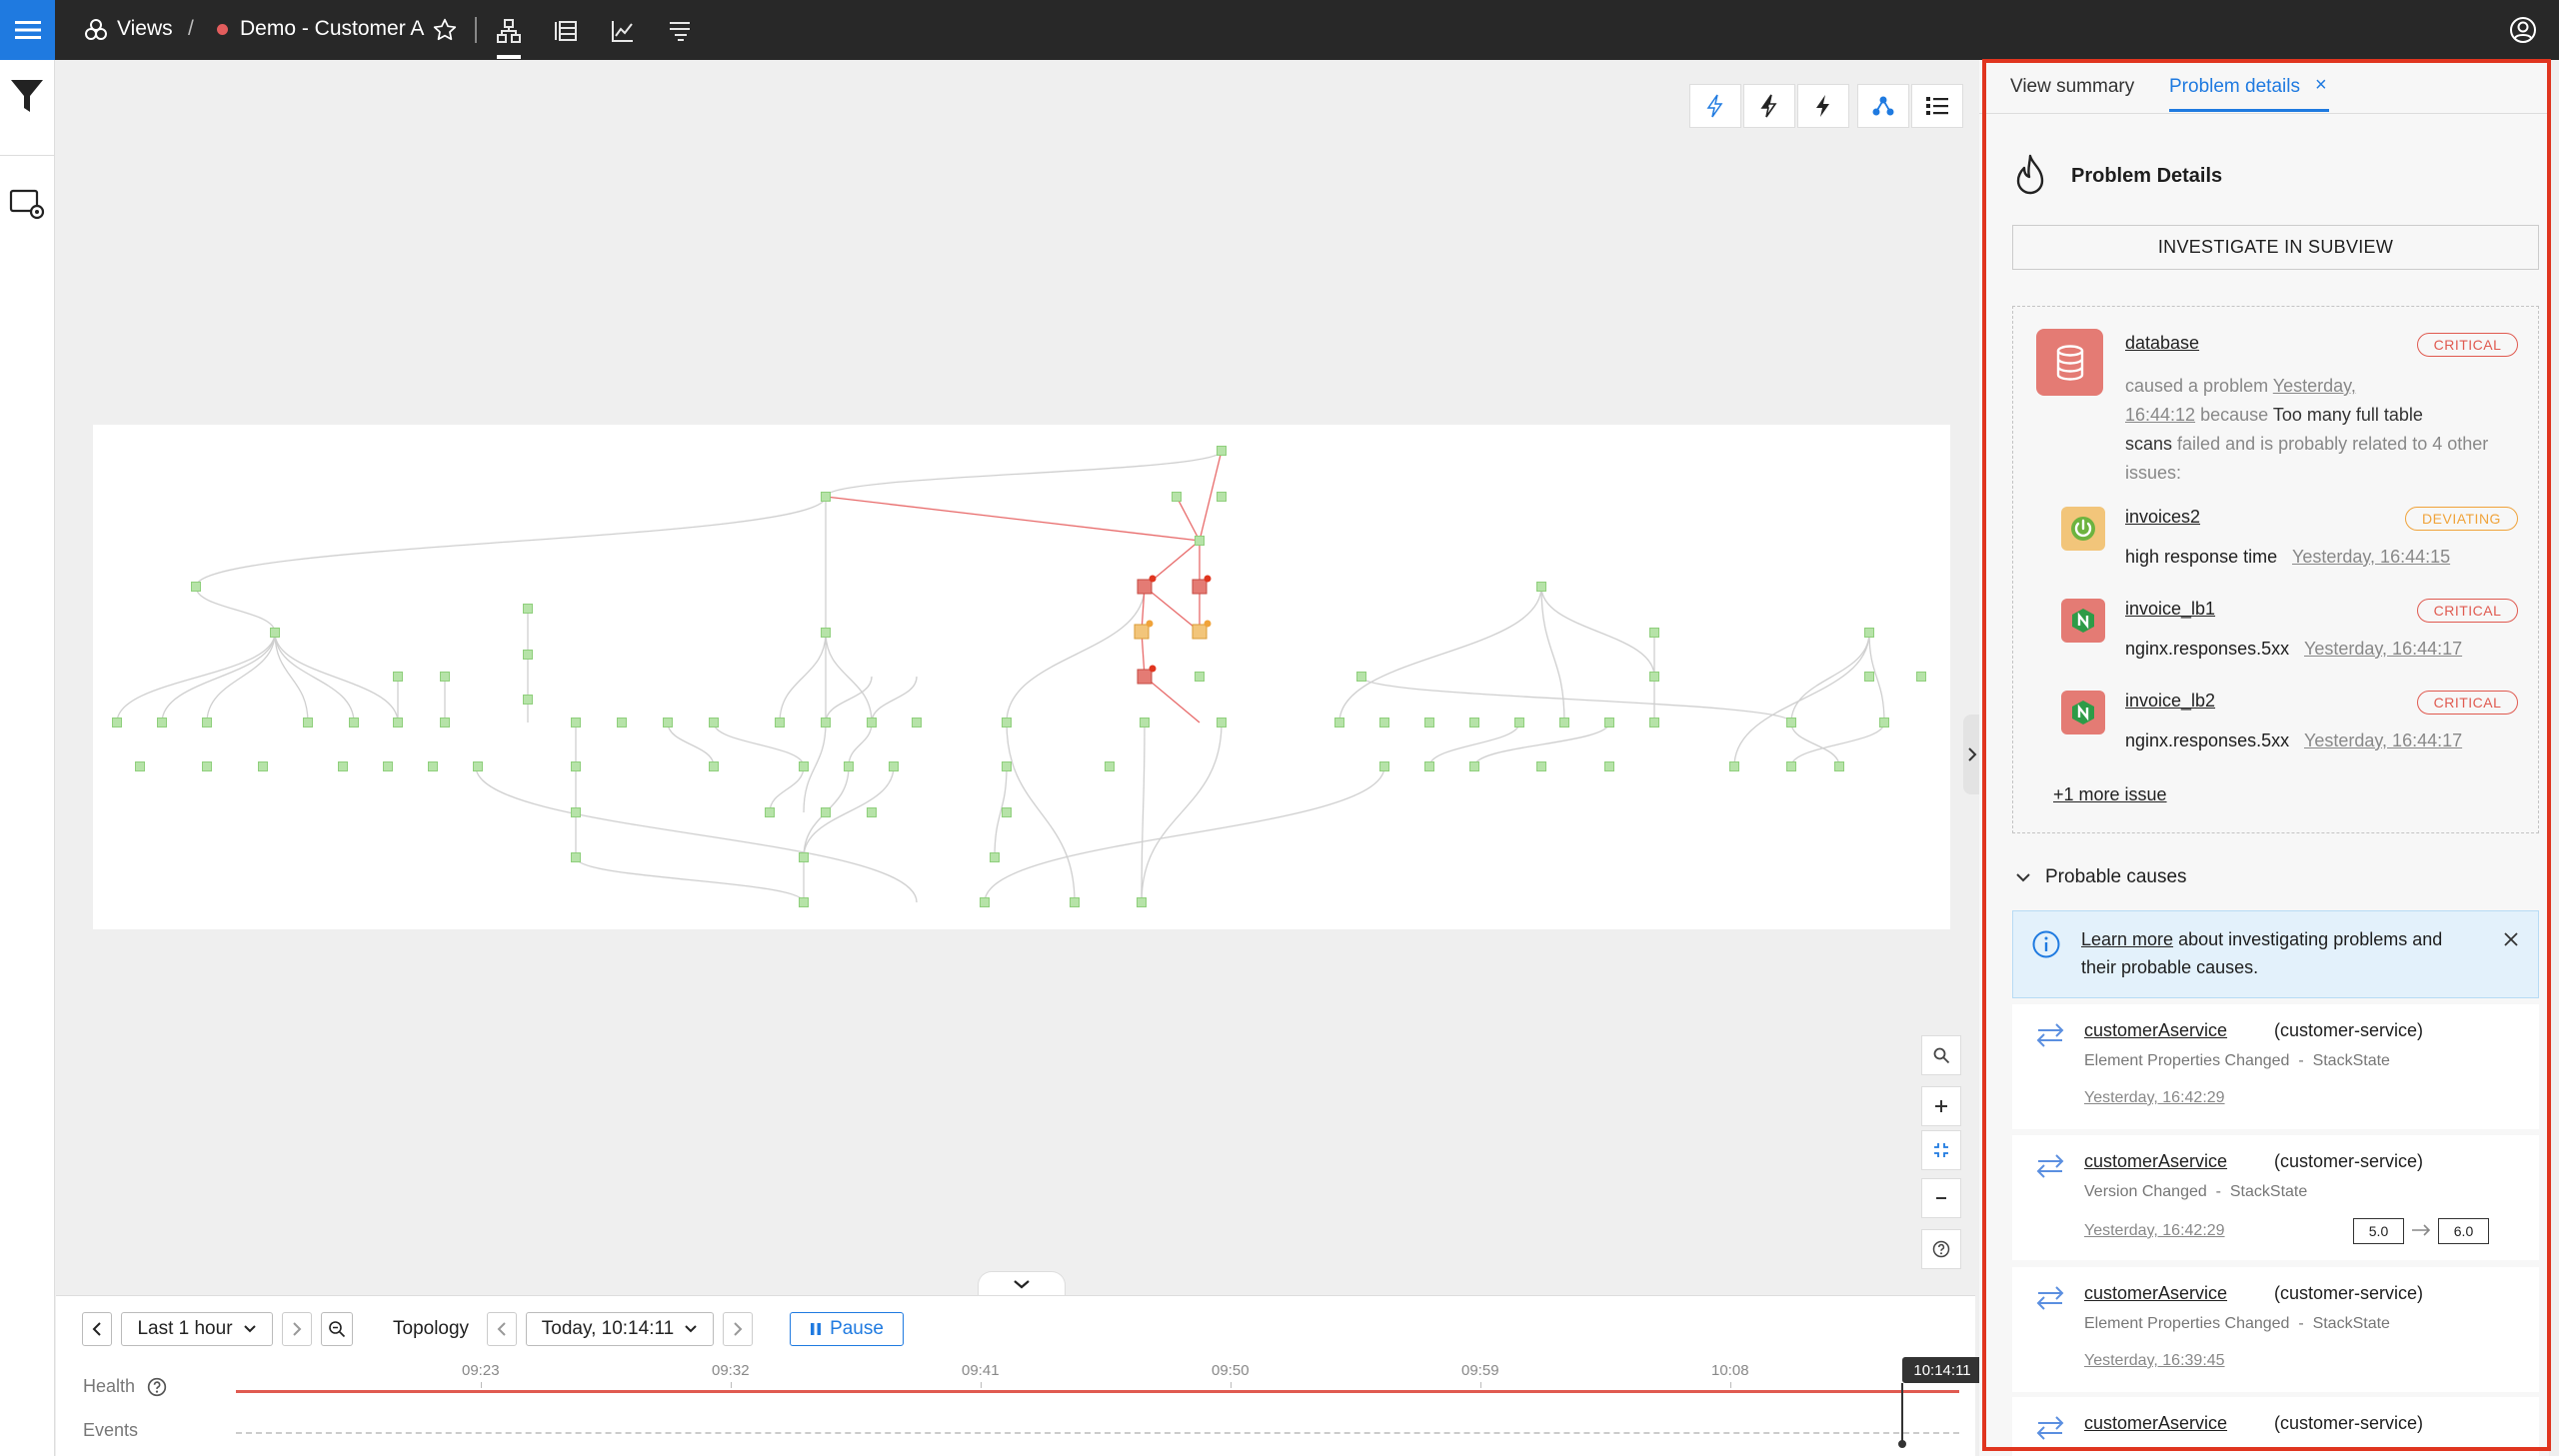 The width and height of the screenshot is (2559, 1456). Describe the element at coordinates (1823, 106) in the screenshot. I see `root-cause-button` at that location.